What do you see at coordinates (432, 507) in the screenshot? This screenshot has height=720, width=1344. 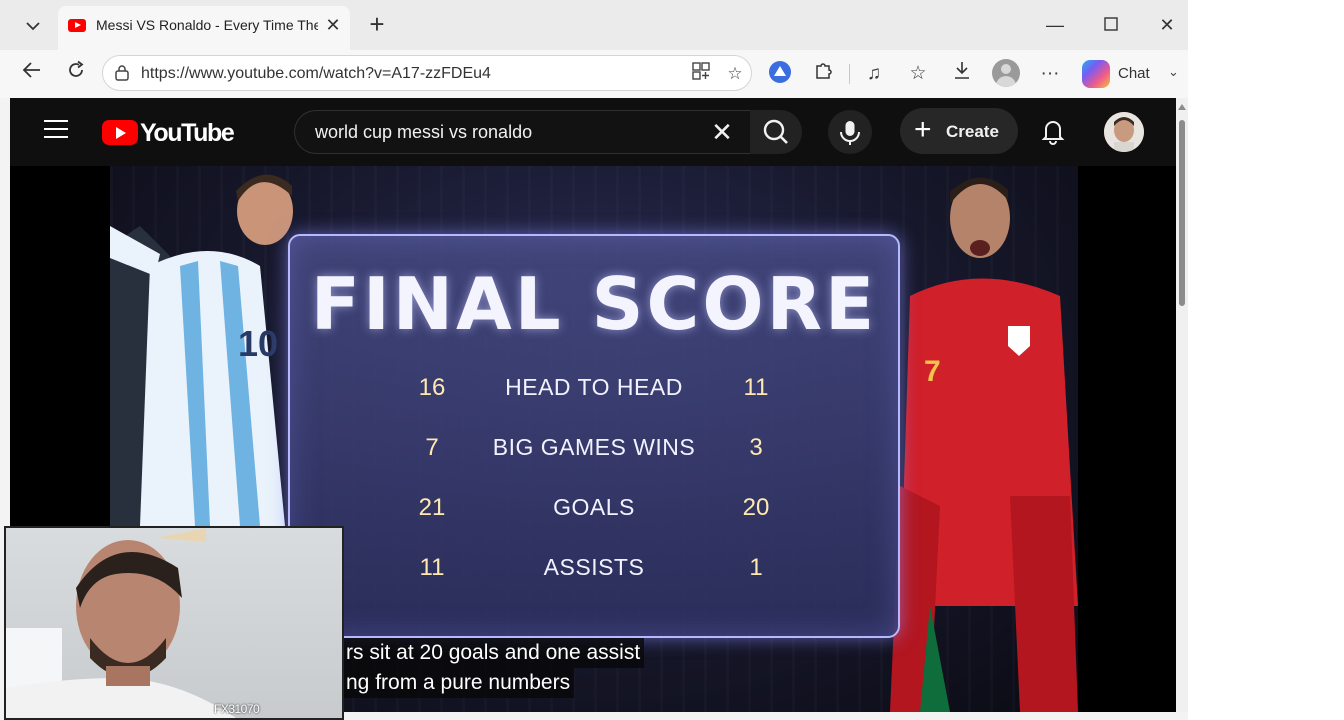 I see `messi-value: 21` at bounding box center [432, 507].